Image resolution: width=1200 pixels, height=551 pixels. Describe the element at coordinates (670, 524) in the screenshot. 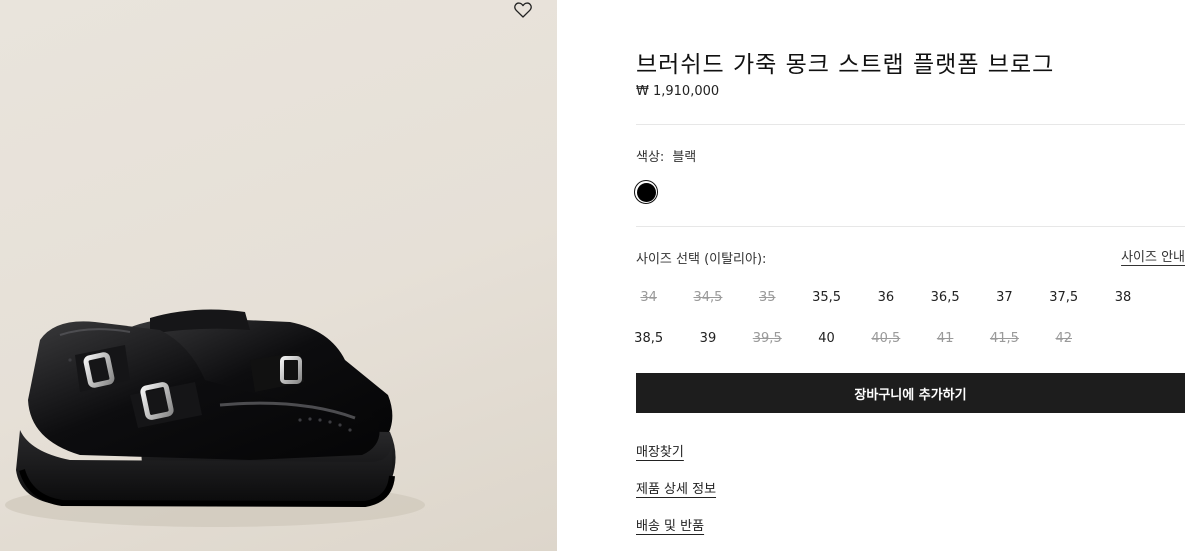

I see `shipping-returns-link: 배송 및 반품` at that location.